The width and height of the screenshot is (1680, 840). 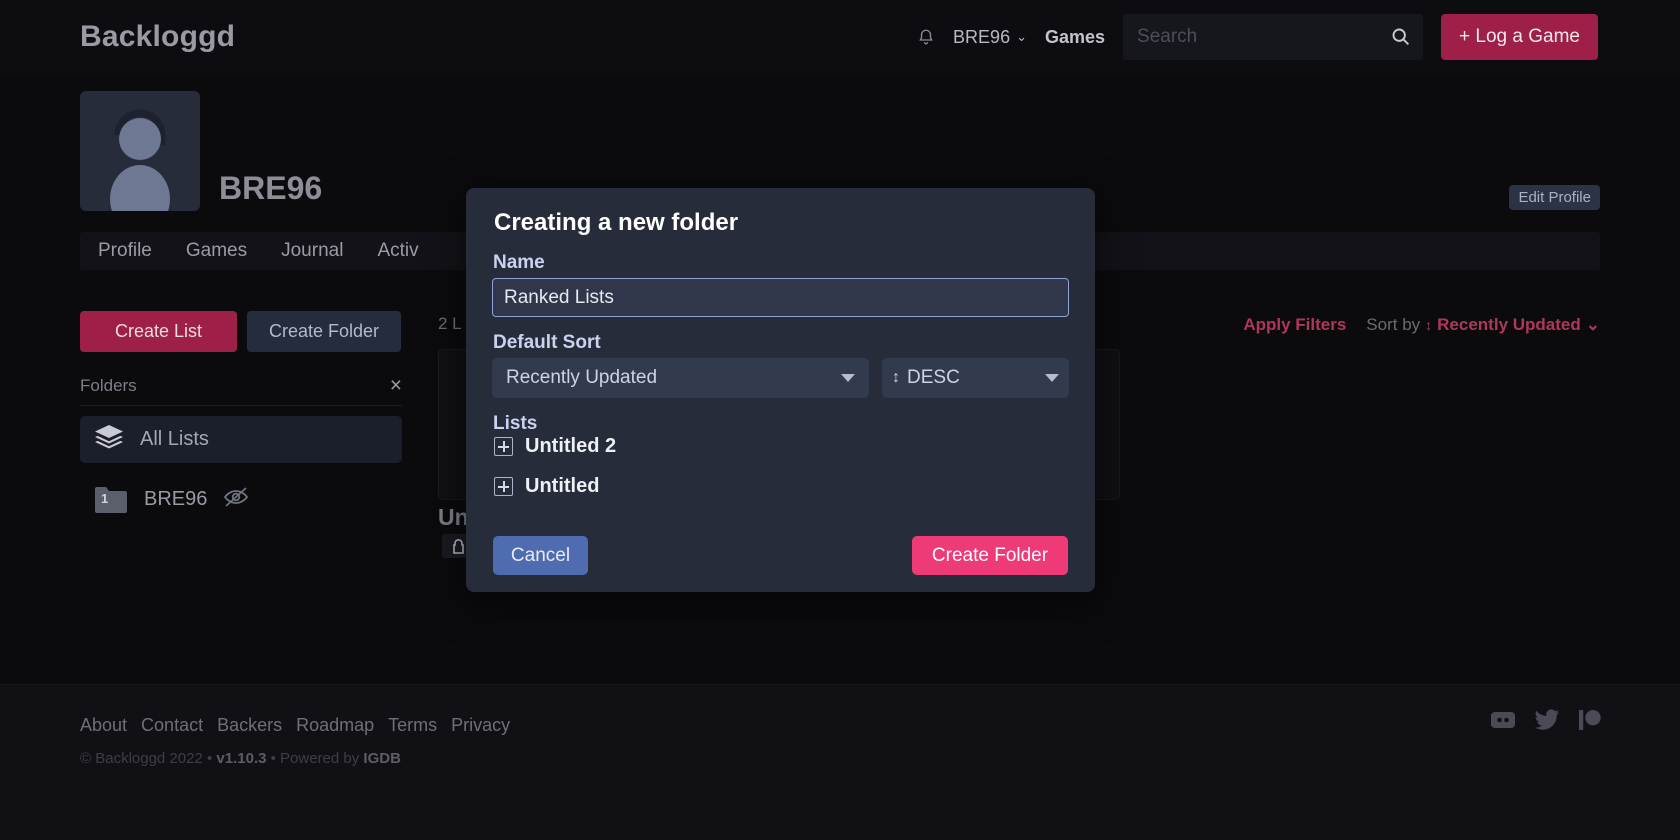 I want to click on social-links, so click(x=1546, y=722).